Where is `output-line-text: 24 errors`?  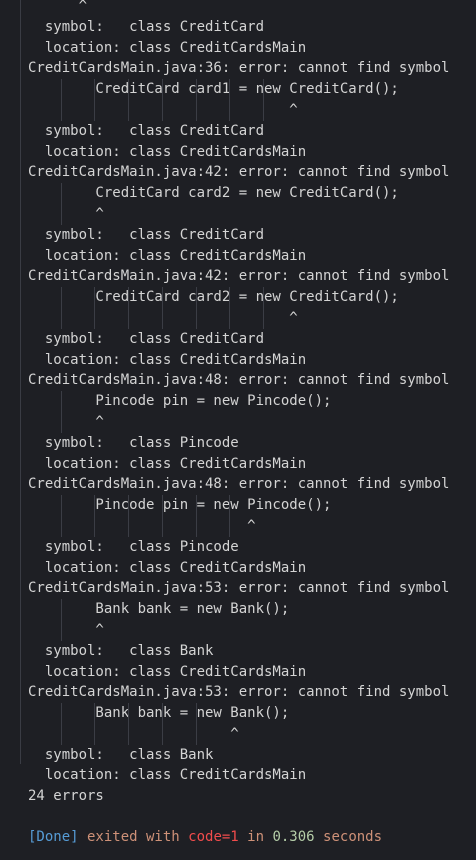 output-line-text: 24 errors is located at coordinates (66, 796).